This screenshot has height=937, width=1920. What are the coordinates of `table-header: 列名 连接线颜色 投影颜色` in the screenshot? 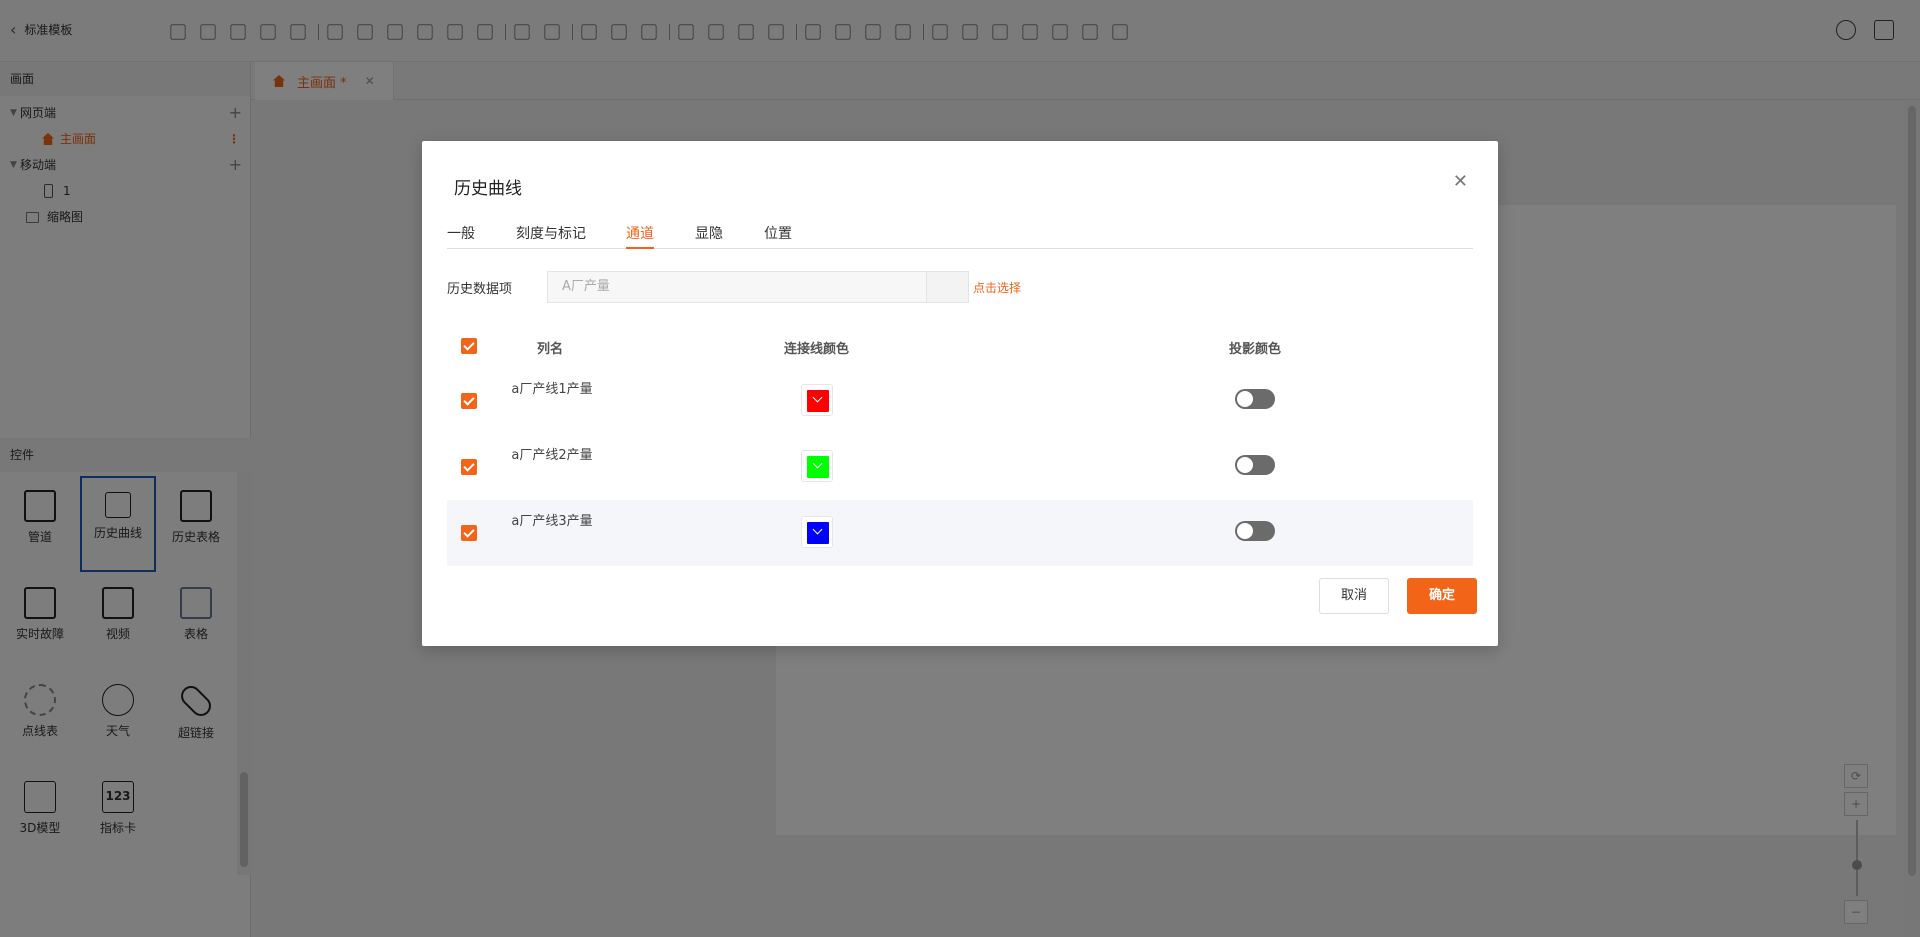 It's located at (960, 346).